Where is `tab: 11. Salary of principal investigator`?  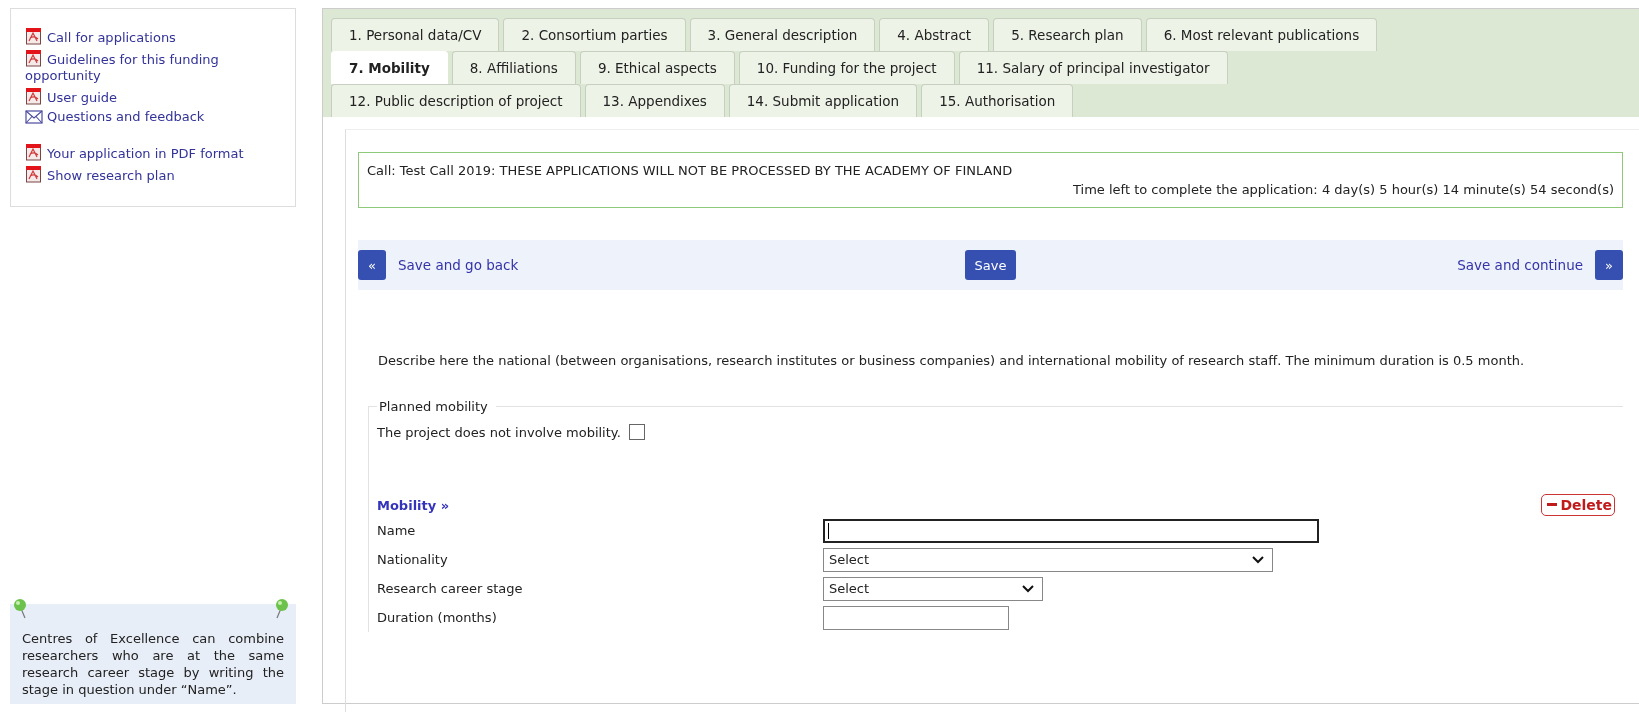
tab: 11. Salary of principal investigator is located at coordinates (1093, 67).